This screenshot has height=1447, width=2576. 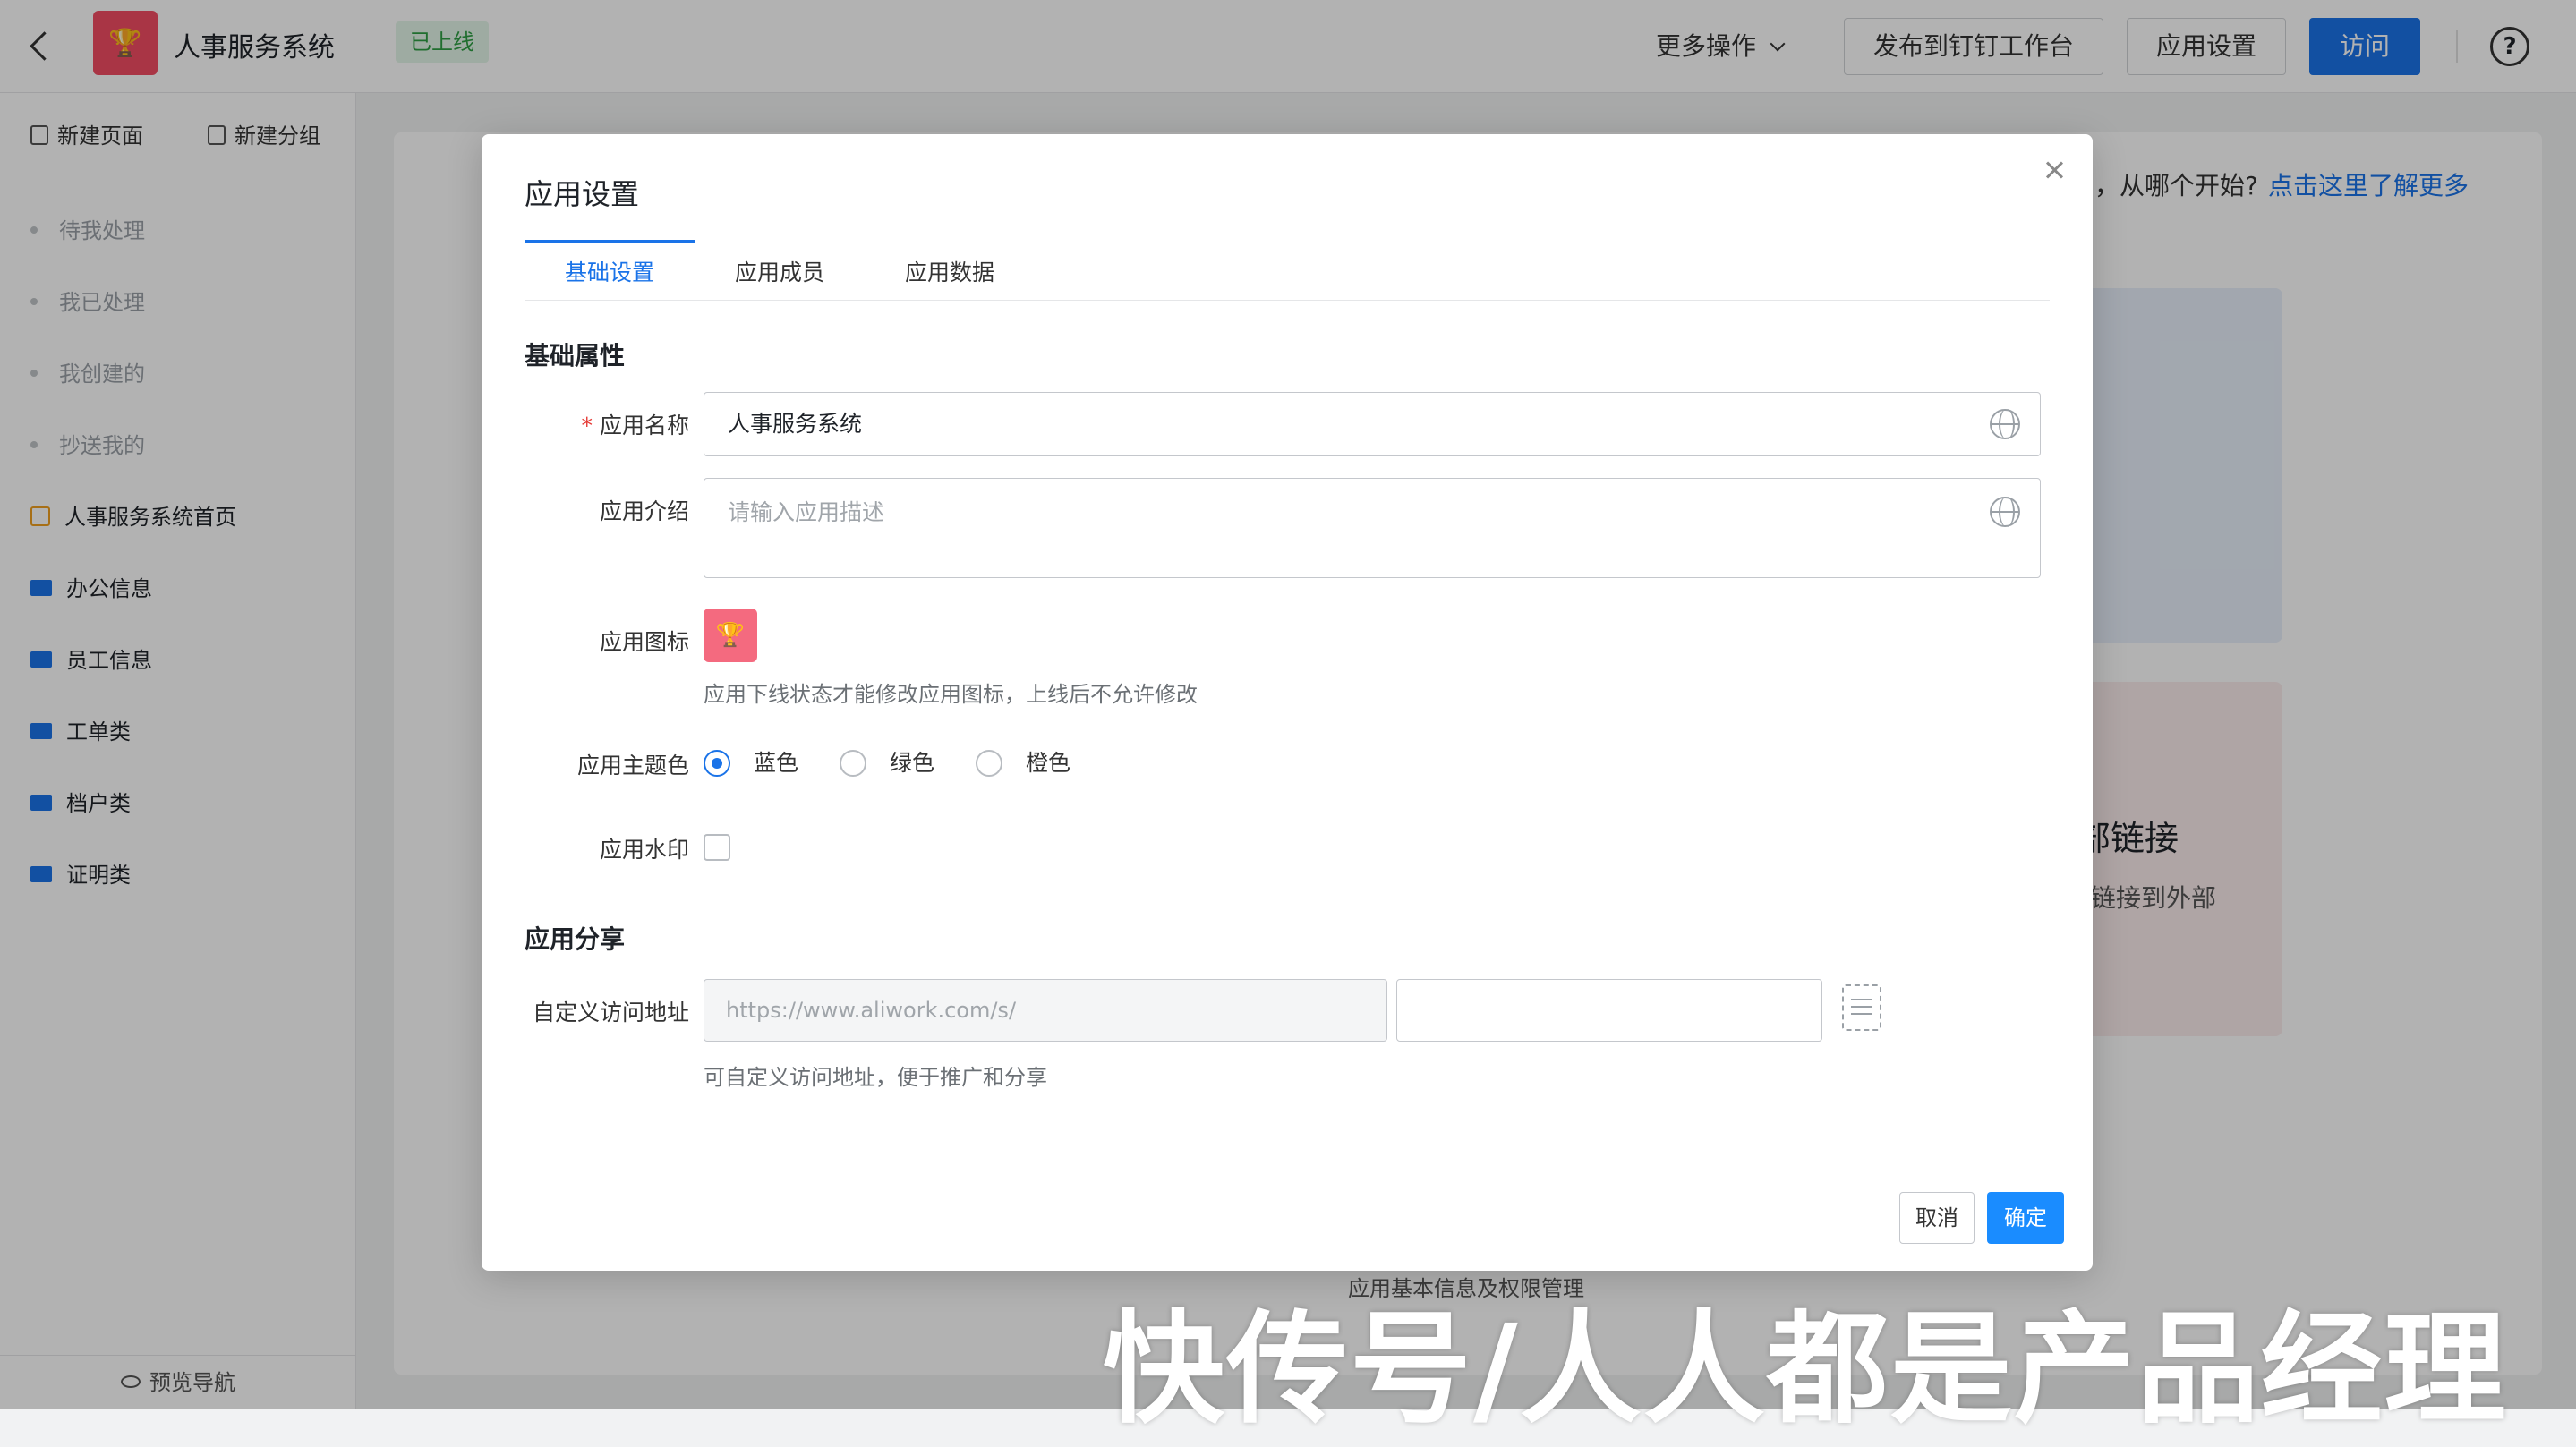 What do you see at coordinates (587, 425) in the screenshot?
I see `required-mark: *` at bounding box center [587, 425].